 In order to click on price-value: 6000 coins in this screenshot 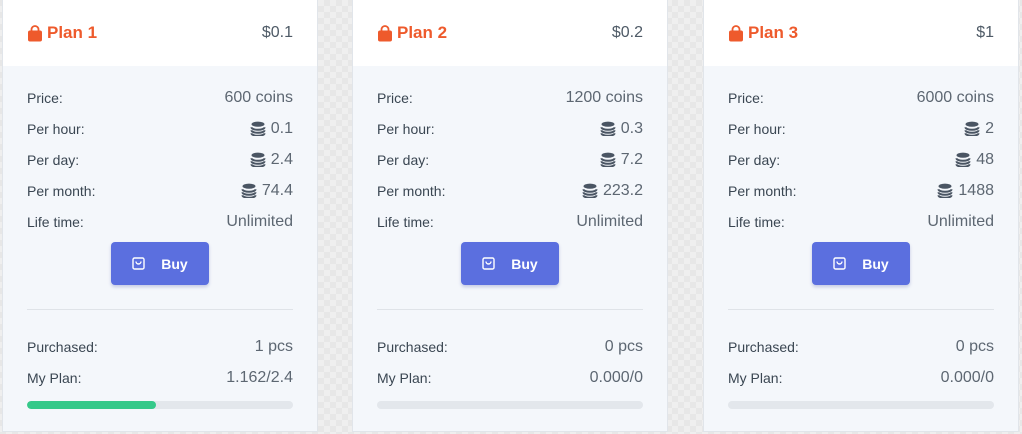, I will do `click(955, 97)`.